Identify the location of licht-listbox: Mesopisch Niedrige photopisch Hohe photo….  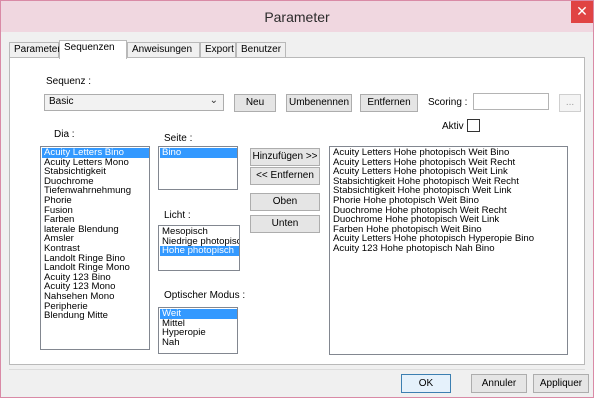
(199, 248).